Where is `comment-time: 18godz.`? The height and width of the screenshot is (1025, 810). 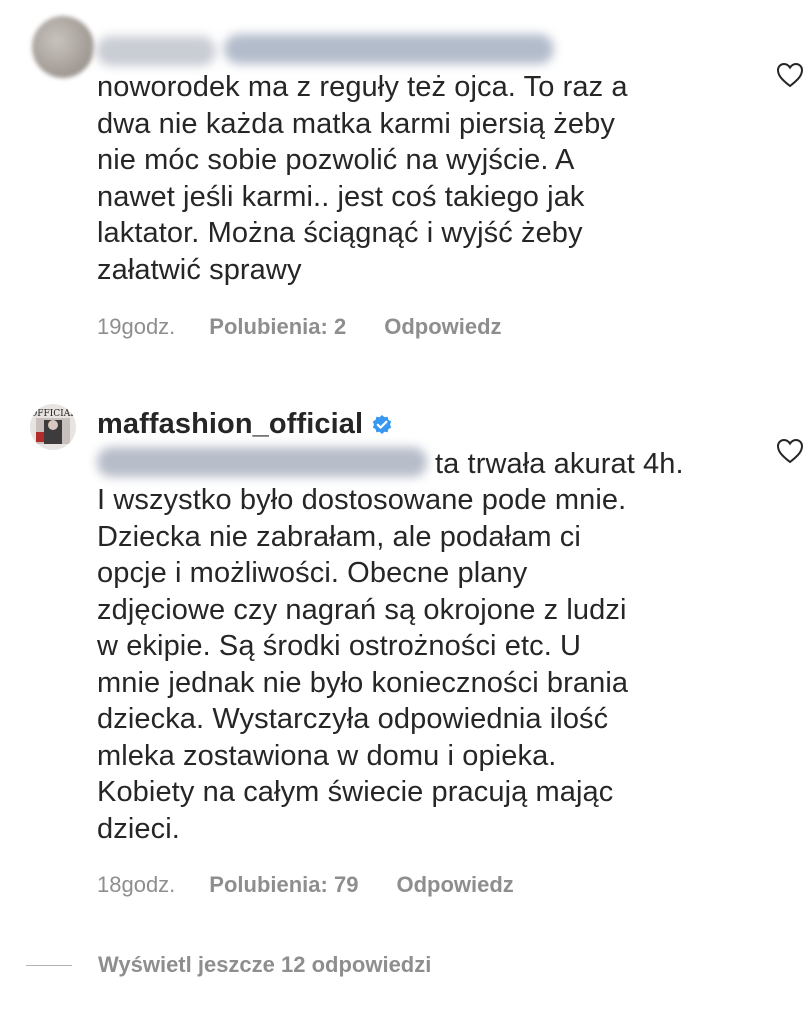
comment-time: 18godz. is located at coordinates (136, 884).